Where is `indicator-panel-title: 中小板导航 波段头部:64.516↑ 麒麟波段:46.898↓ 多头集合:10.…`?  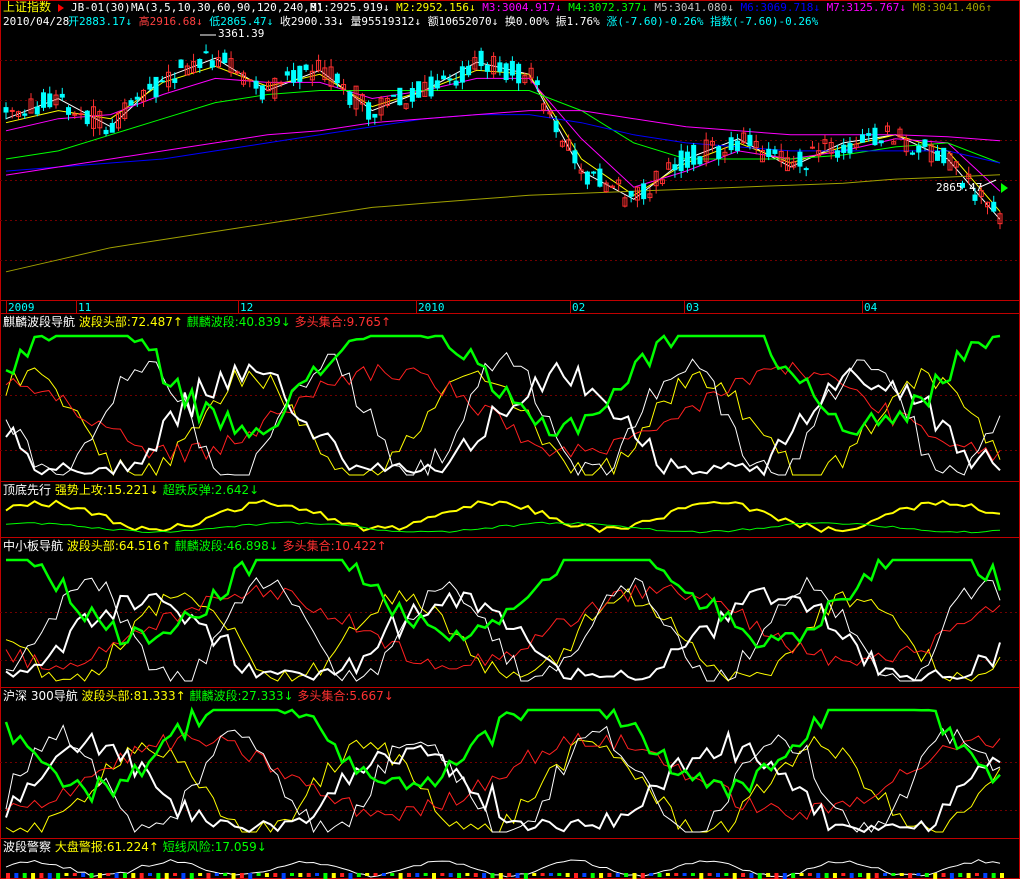 indicator-panel-title: 中小板导航 波段头部:64.516↑ 麒麟波段:46.898↓ 多头集合:10.… is located at coordinates (195, 545).